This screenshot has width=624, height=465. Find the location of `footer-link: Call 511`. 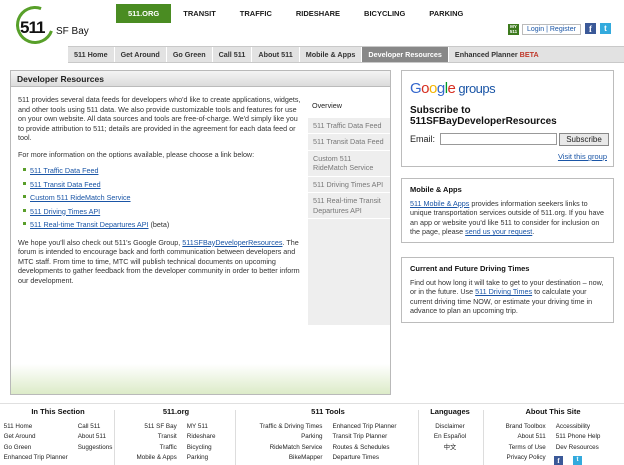

footer-link: Call 511 is located at coordinates (95, 427).